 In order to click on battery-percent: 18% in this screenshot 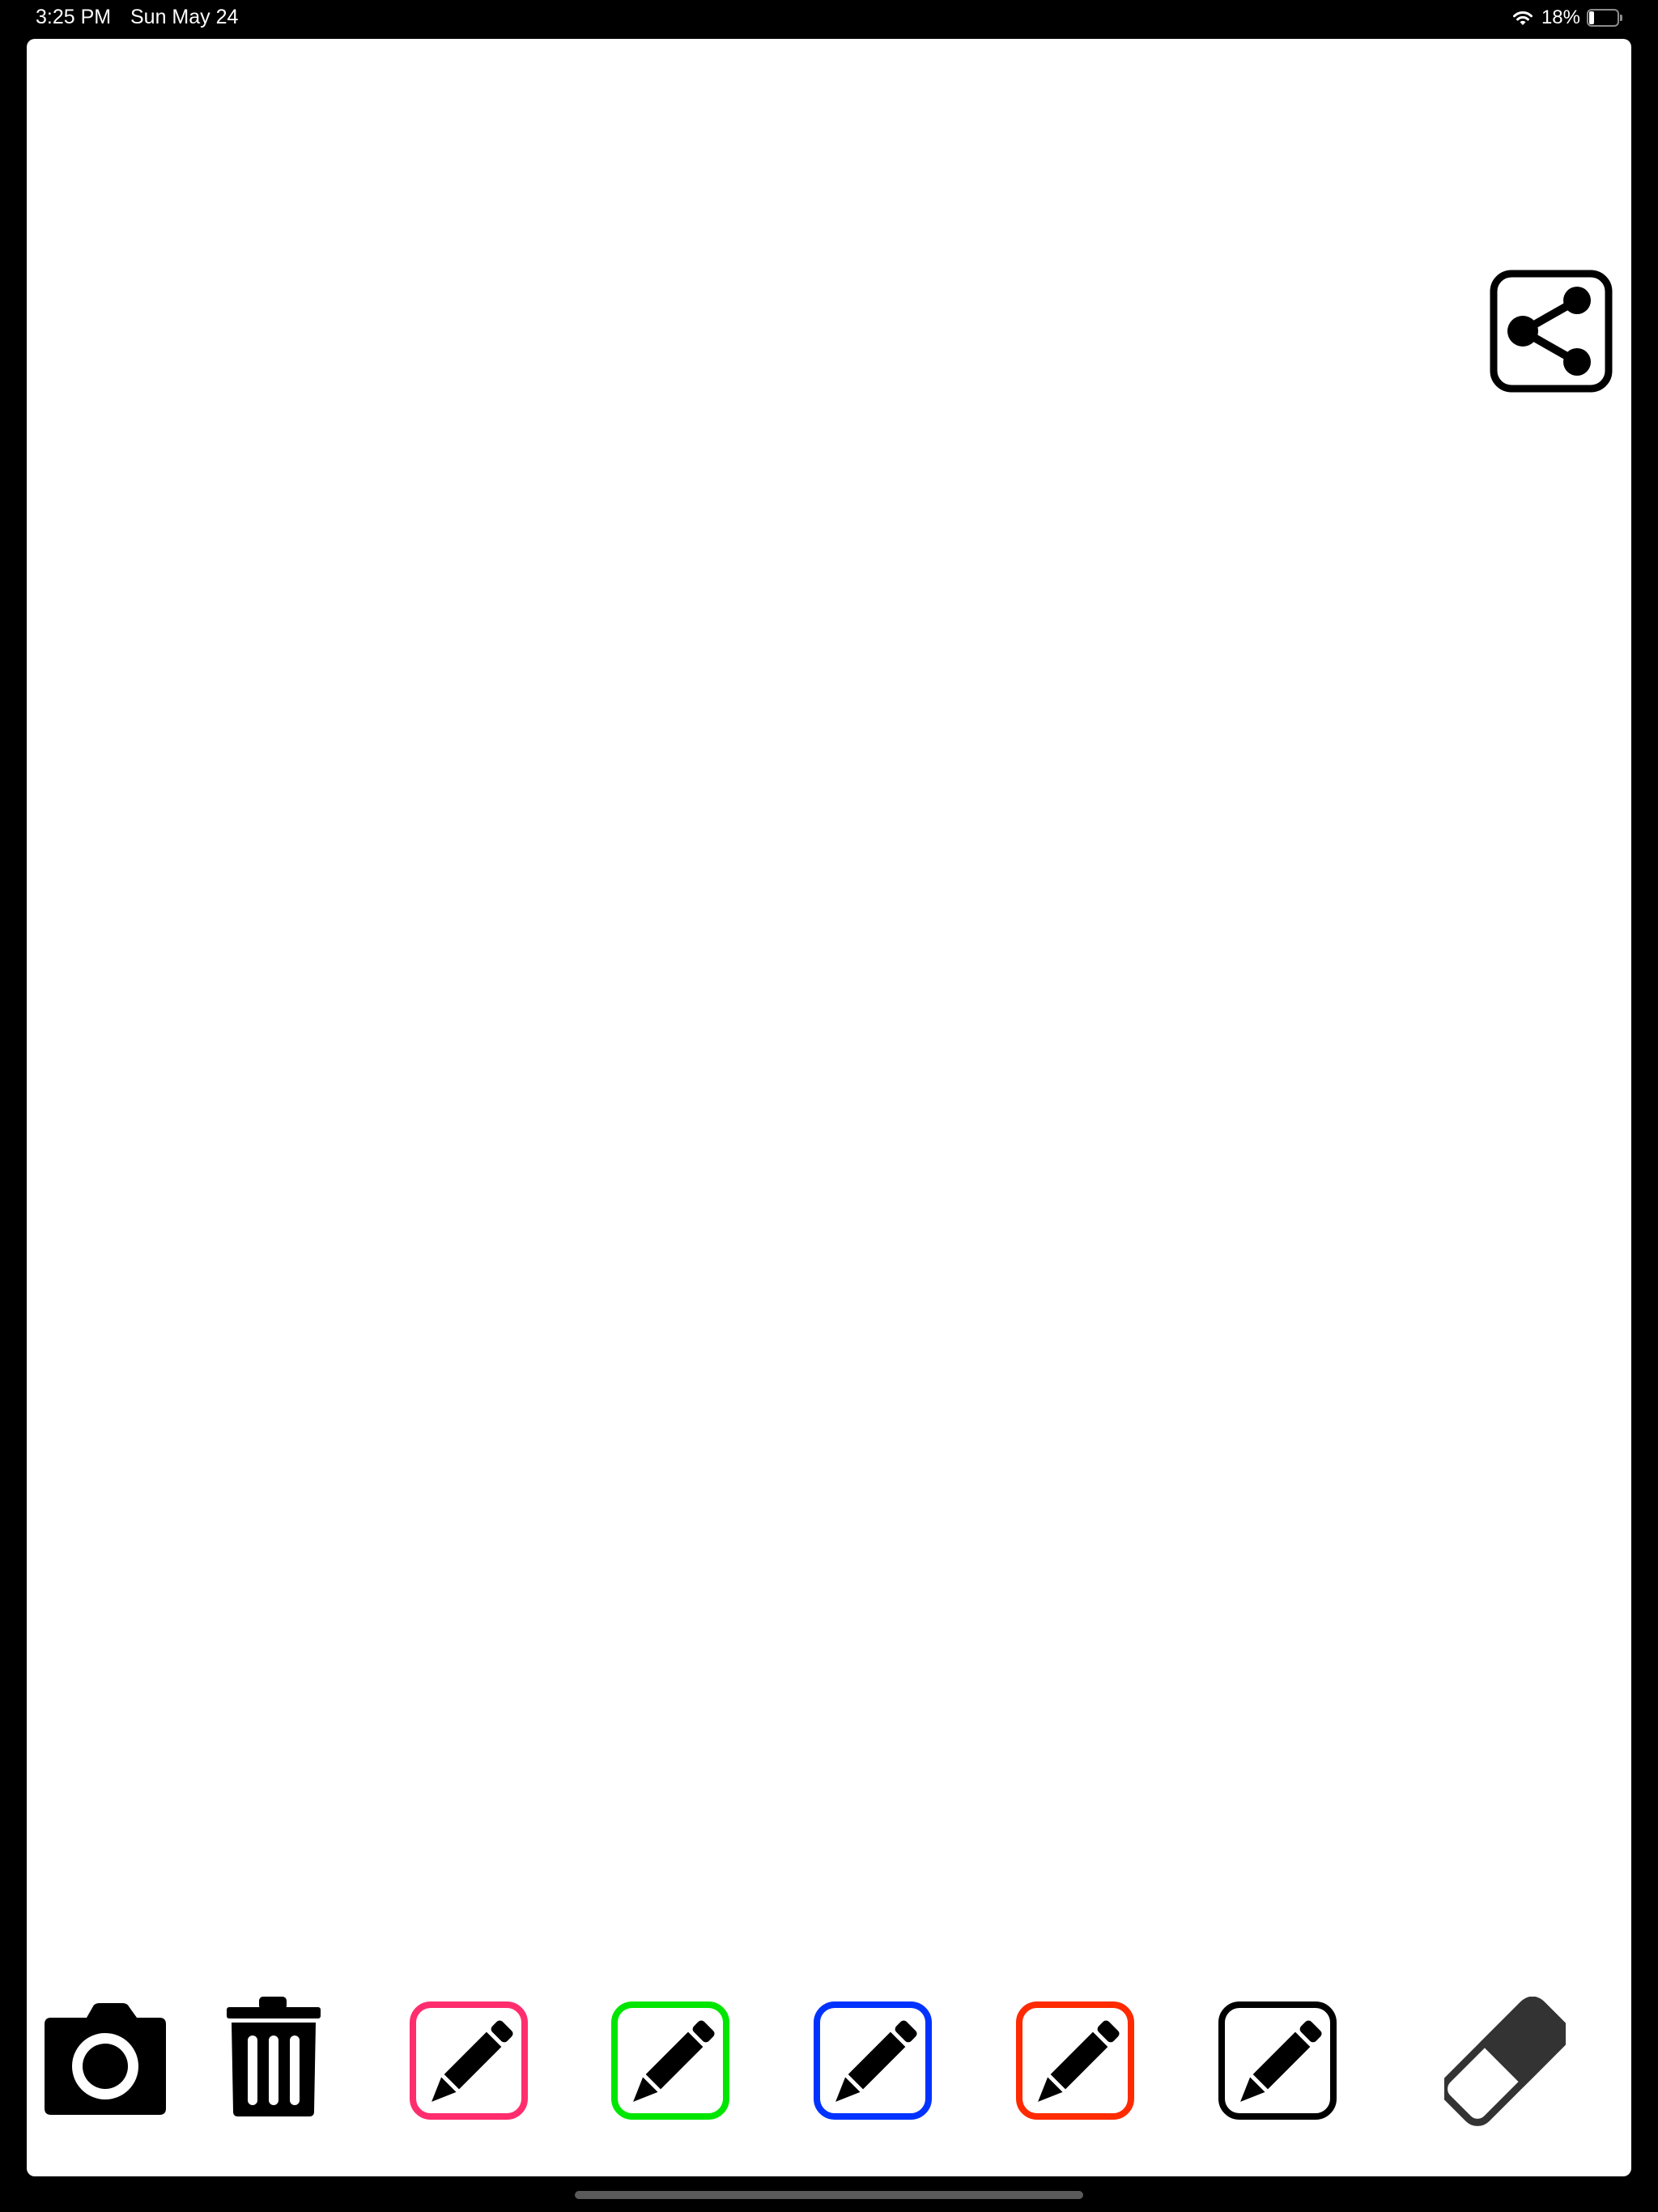, I will do `click(1560, 17)`.